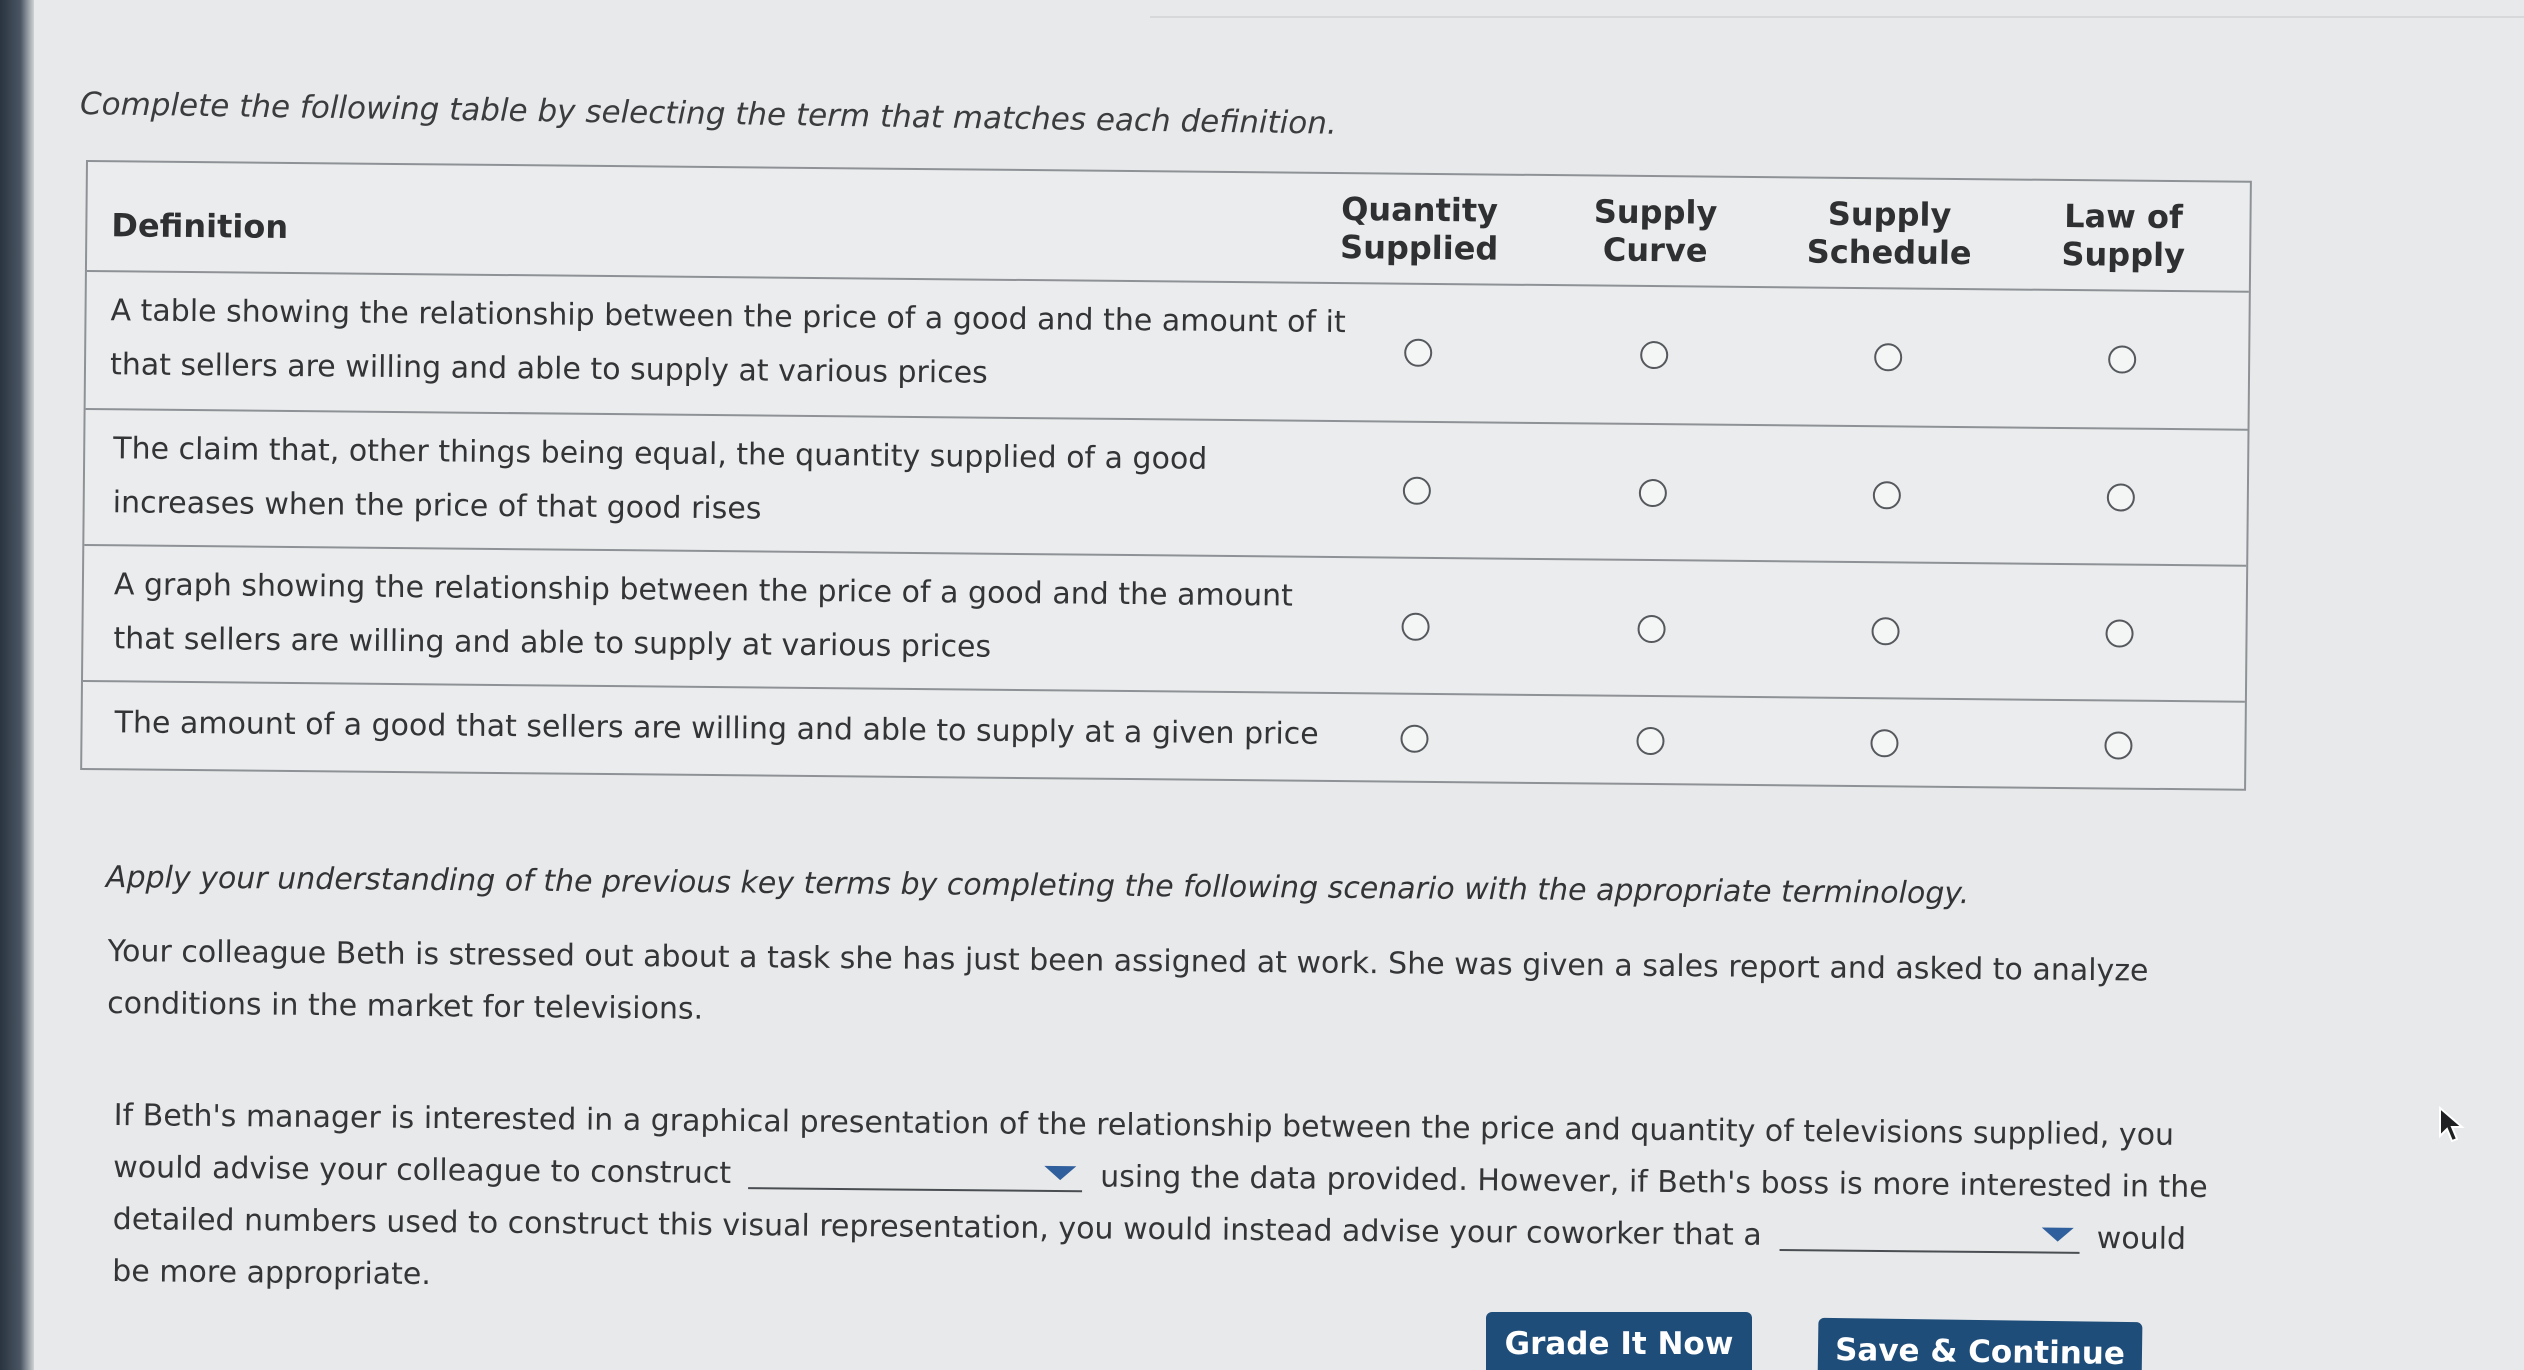 Image resolution: width=2524 pixels, height=1370 pixels. What do you see at coordinates (200, 226) in the screenshot?
I see `definition-column-header: Definition` at bounding box center [200, 226].